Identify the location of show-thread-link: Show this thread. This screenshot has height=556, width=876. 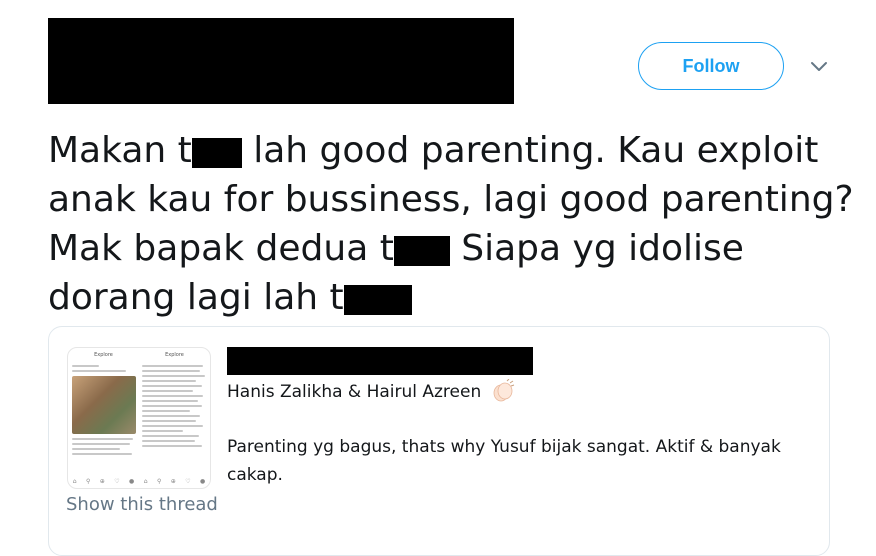
(142, 504).